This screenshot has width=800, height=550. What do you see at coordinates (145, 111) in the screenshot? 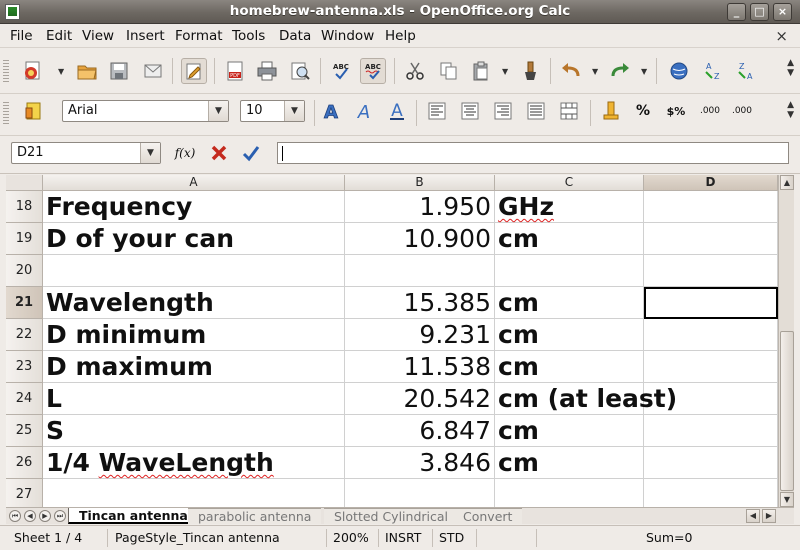
I see `font-name-combo: Arial ▼` at bounding box center [145, 111].